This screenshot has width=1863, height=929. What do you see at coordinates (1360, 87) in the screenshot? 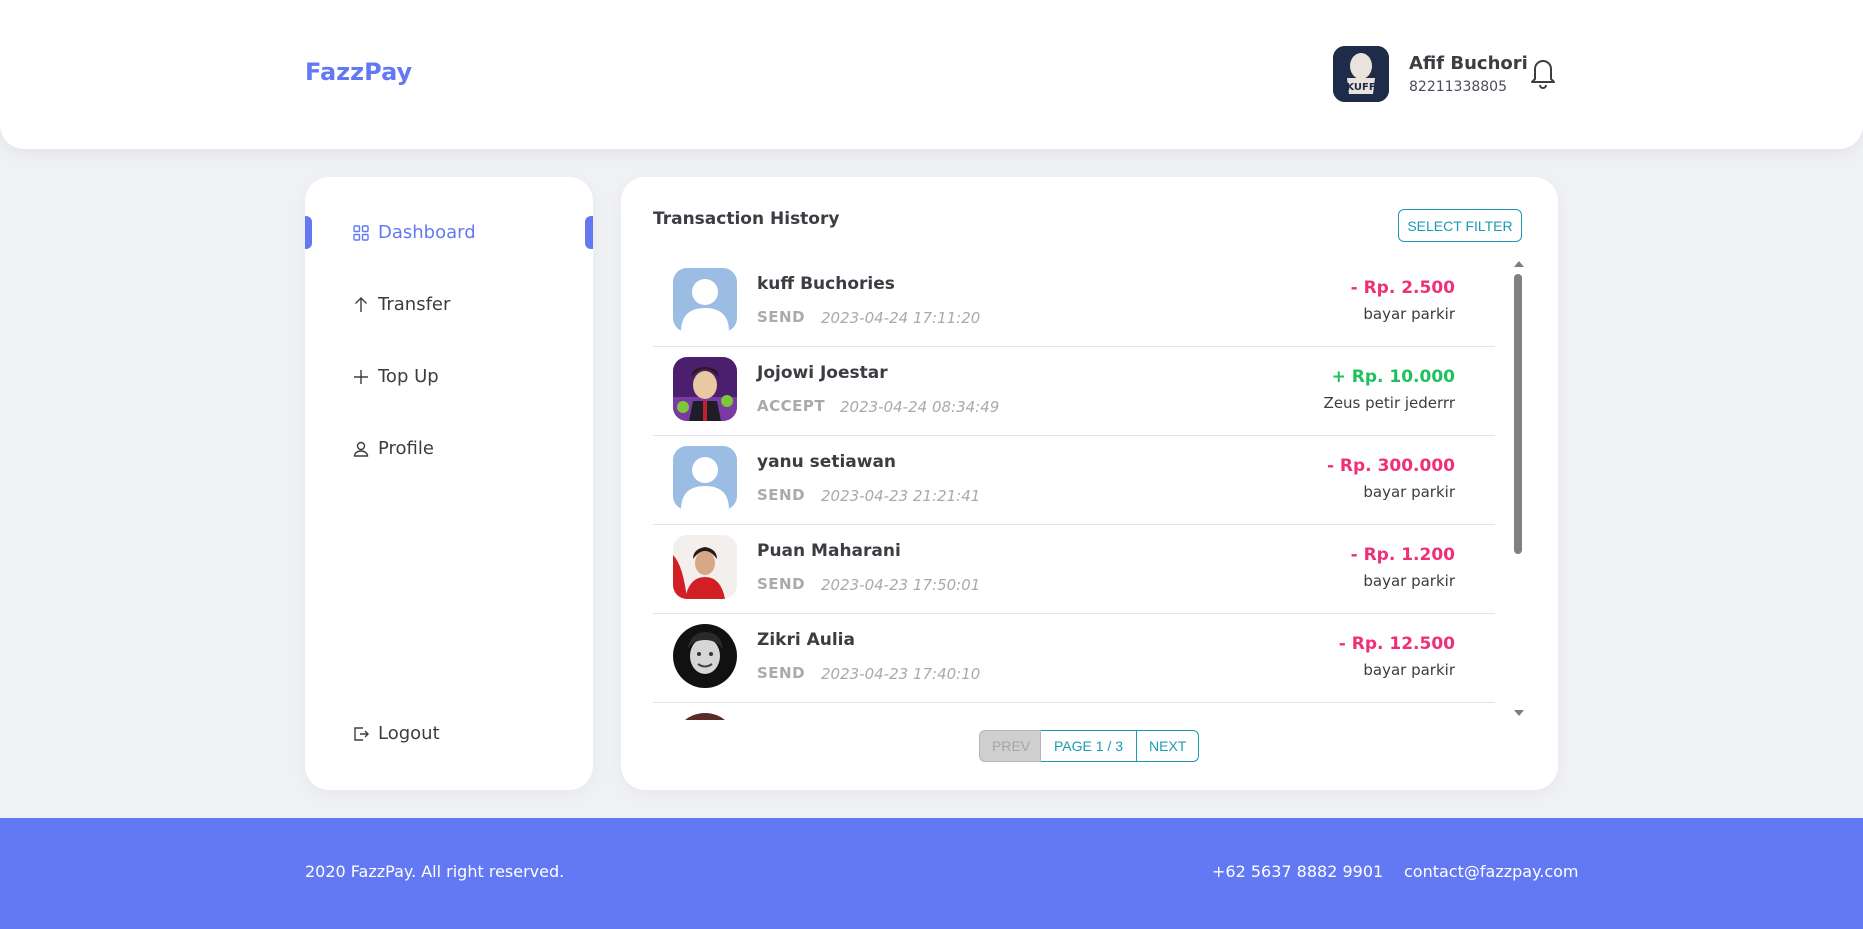
I see `avatar-logo-text: KUFF` at bounding box center [1360, 87].